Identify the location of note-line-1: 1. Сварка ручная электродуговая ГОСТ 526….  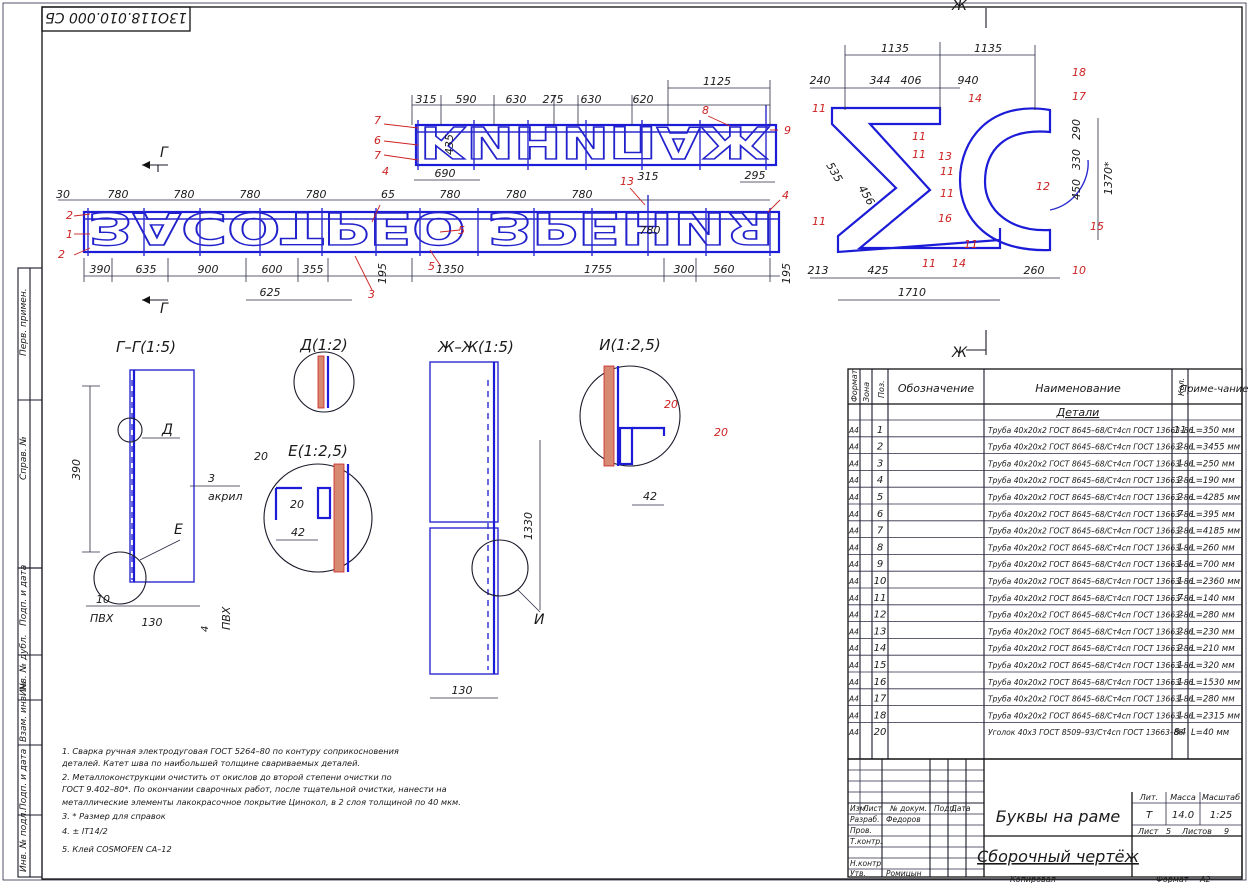
(230, 751).